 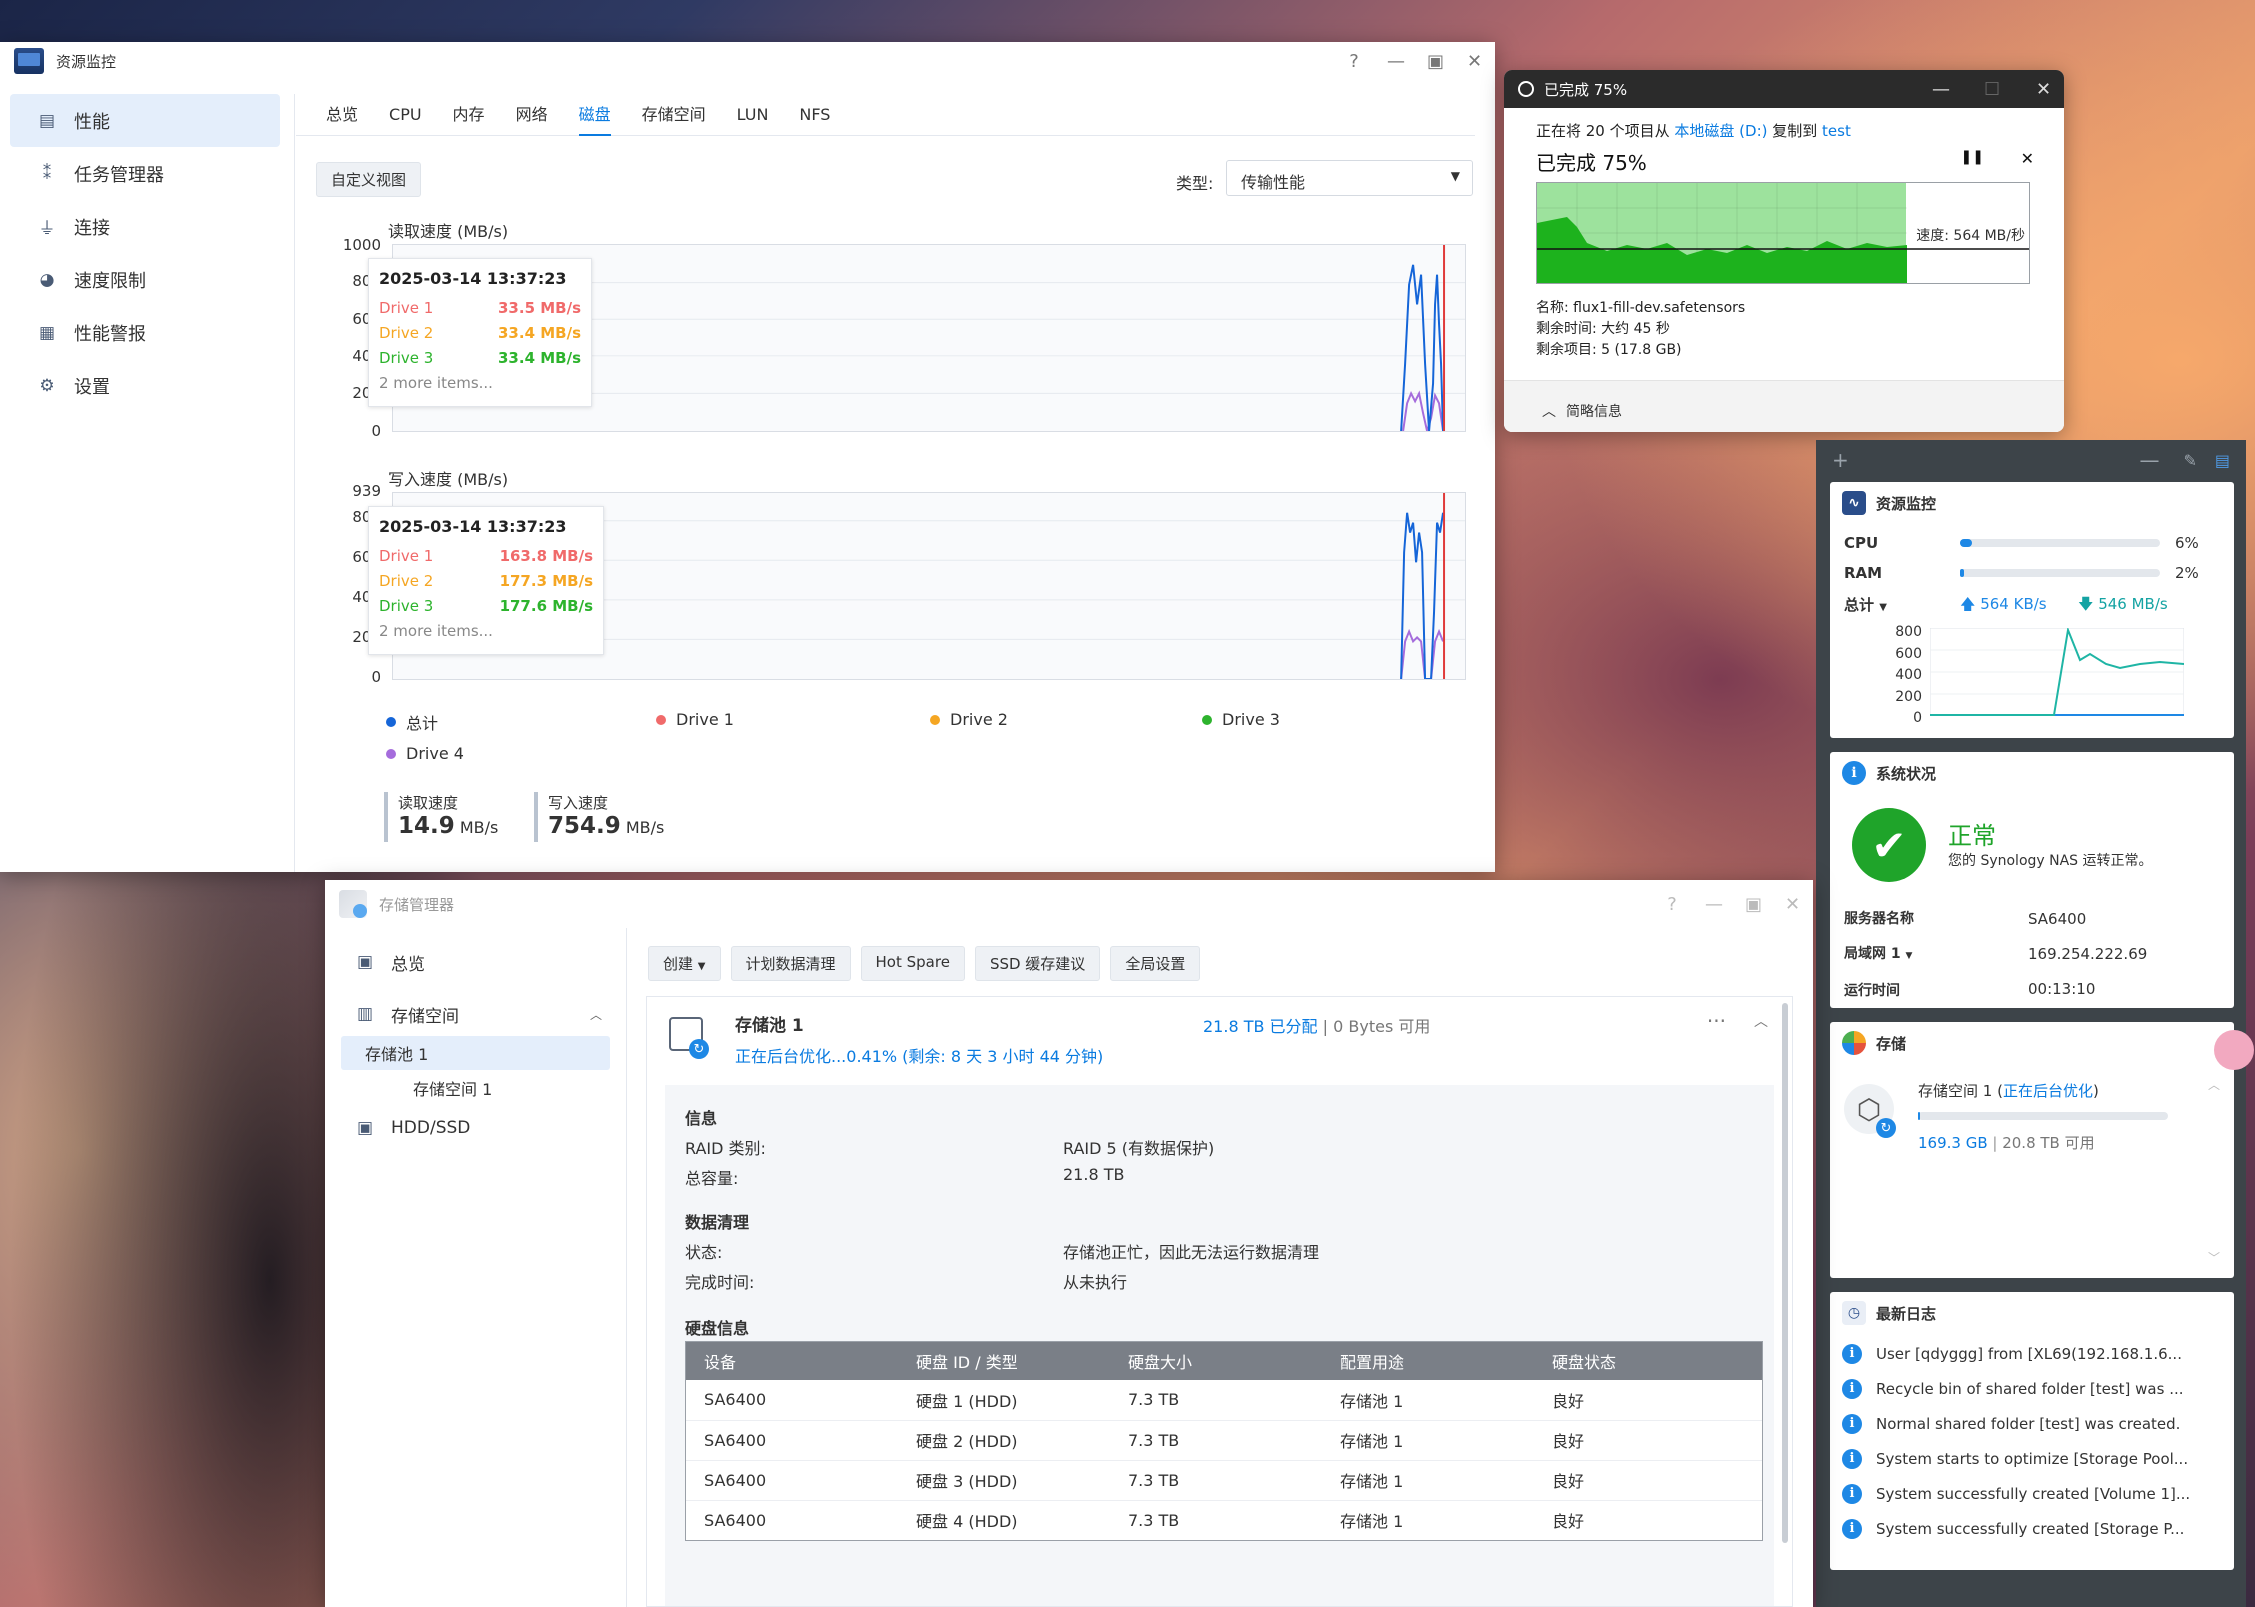 What do you see at coordinates (2189, 460) in the screenshot?
I see `pin-icon: ✎` at bounding box center [2189, 460].